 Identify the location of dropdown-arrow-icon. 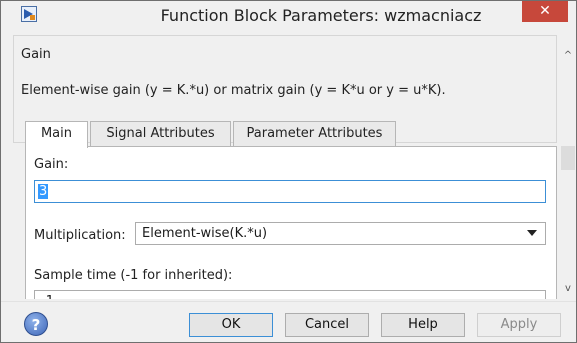
(532, 233).